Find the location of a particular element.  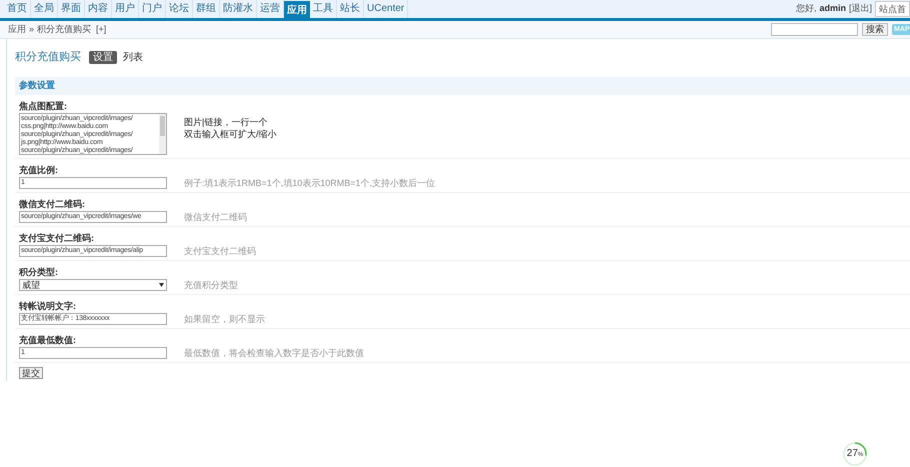

nav-tab: 防灌水 is located at coordinates (238, 9).